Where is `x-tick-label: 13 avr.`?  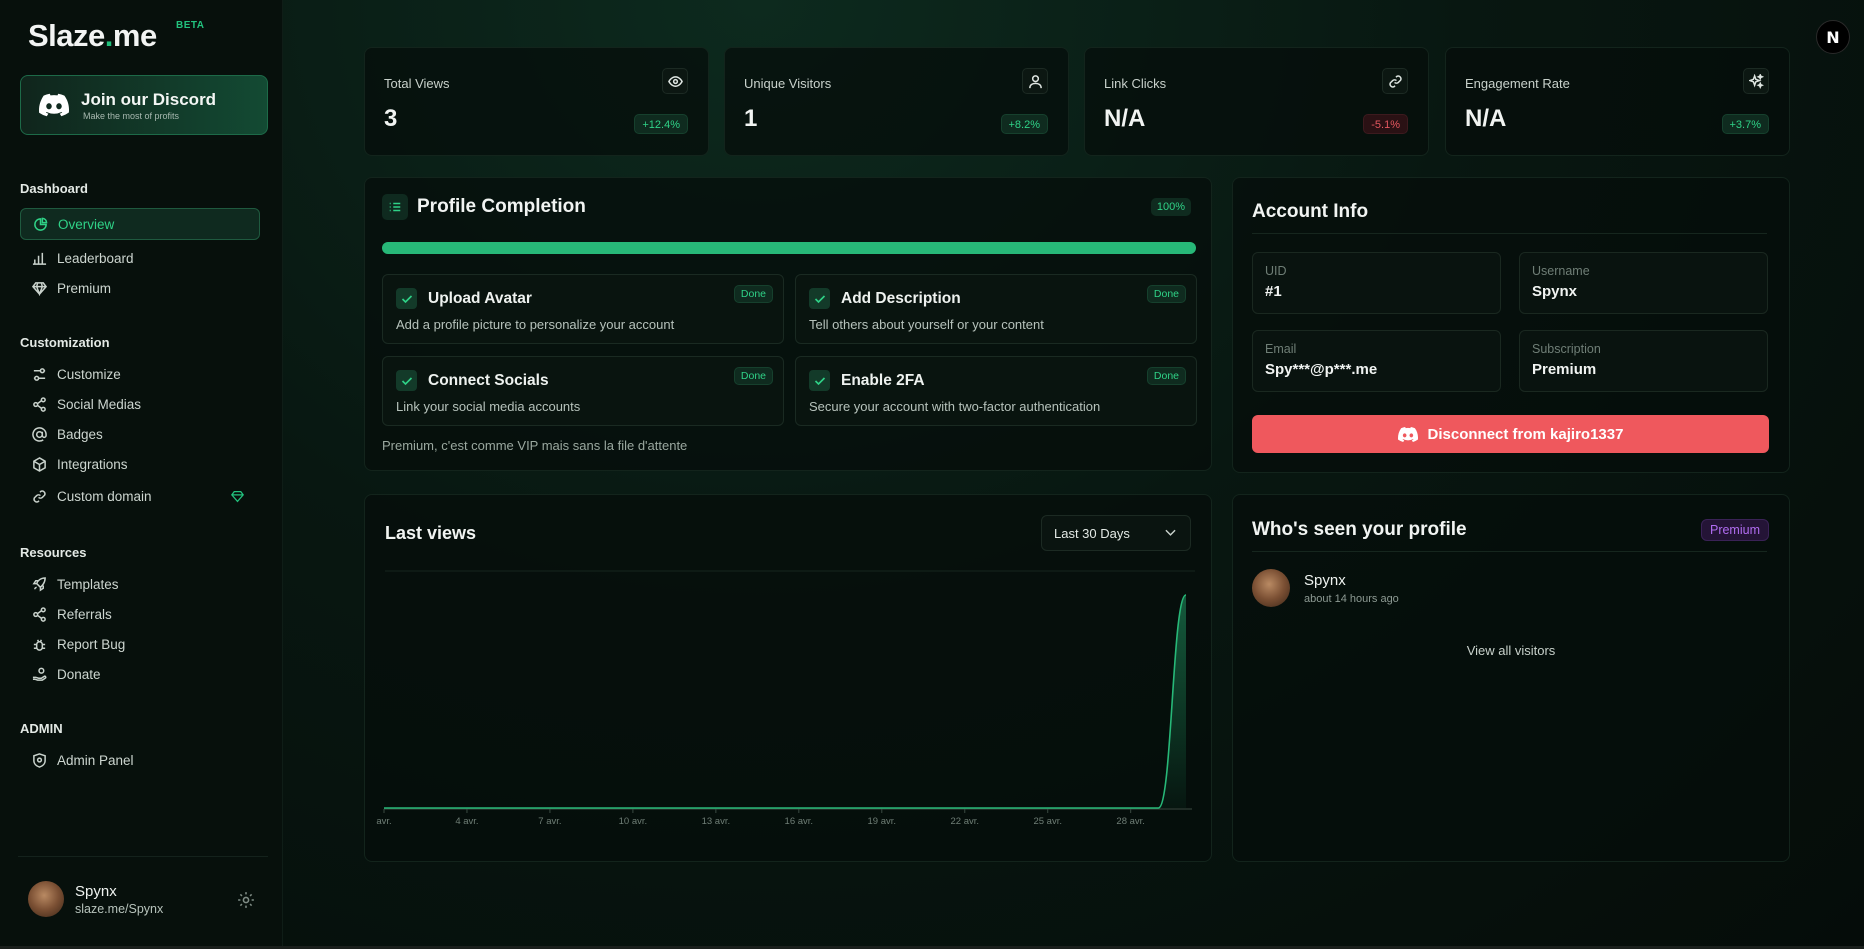
x-tick-label: 13 avr. is located at coordinates (716, 821).